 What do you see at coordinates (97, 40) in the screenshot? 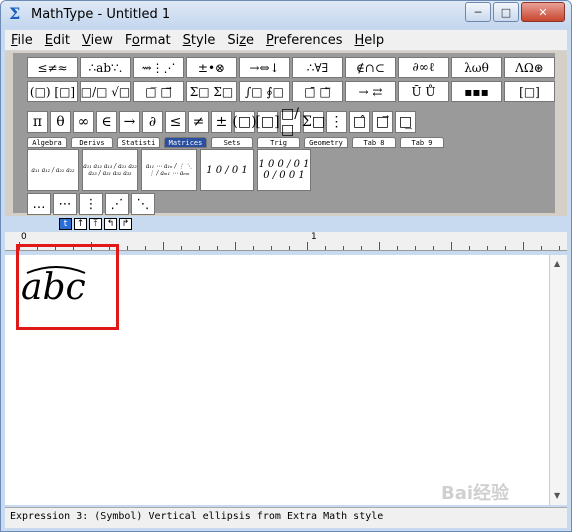
I see `menu-view: View` at bounding box center [97, 40].